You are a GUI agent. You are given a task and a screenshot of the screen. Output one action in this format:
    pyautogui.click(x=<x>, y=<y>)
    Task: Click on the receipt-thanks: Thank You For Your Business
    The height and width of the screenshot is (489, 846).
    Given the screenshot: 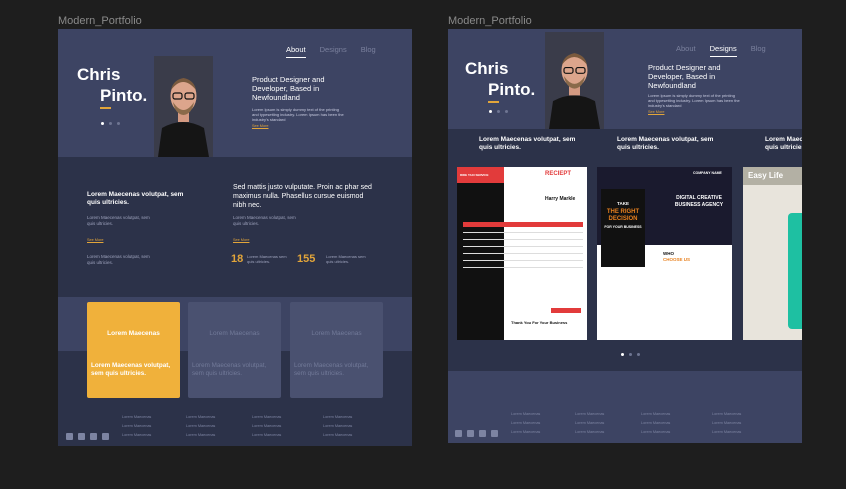 What is the action you would take?
    pyautogui.click(x=539, y=322)
    